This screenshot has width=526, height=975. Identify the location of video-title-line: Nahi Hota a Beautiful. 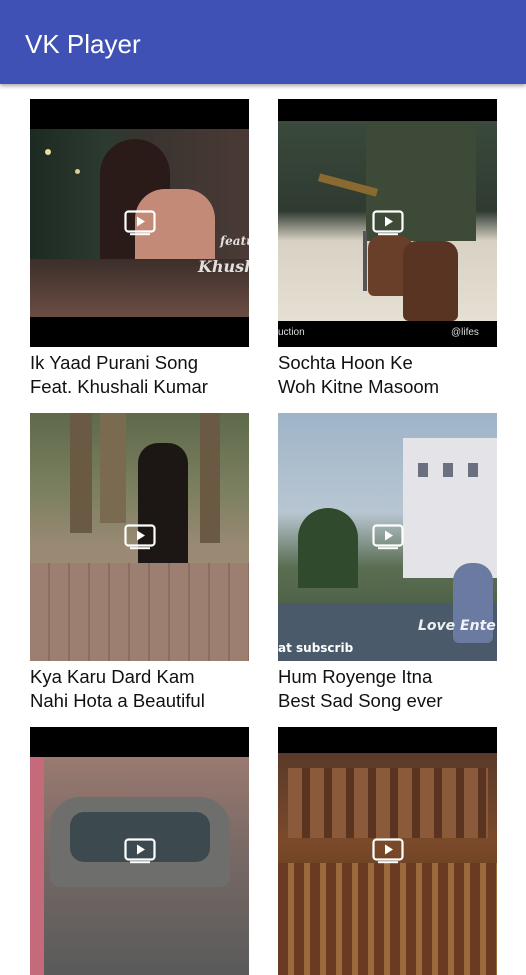
(117, 700).